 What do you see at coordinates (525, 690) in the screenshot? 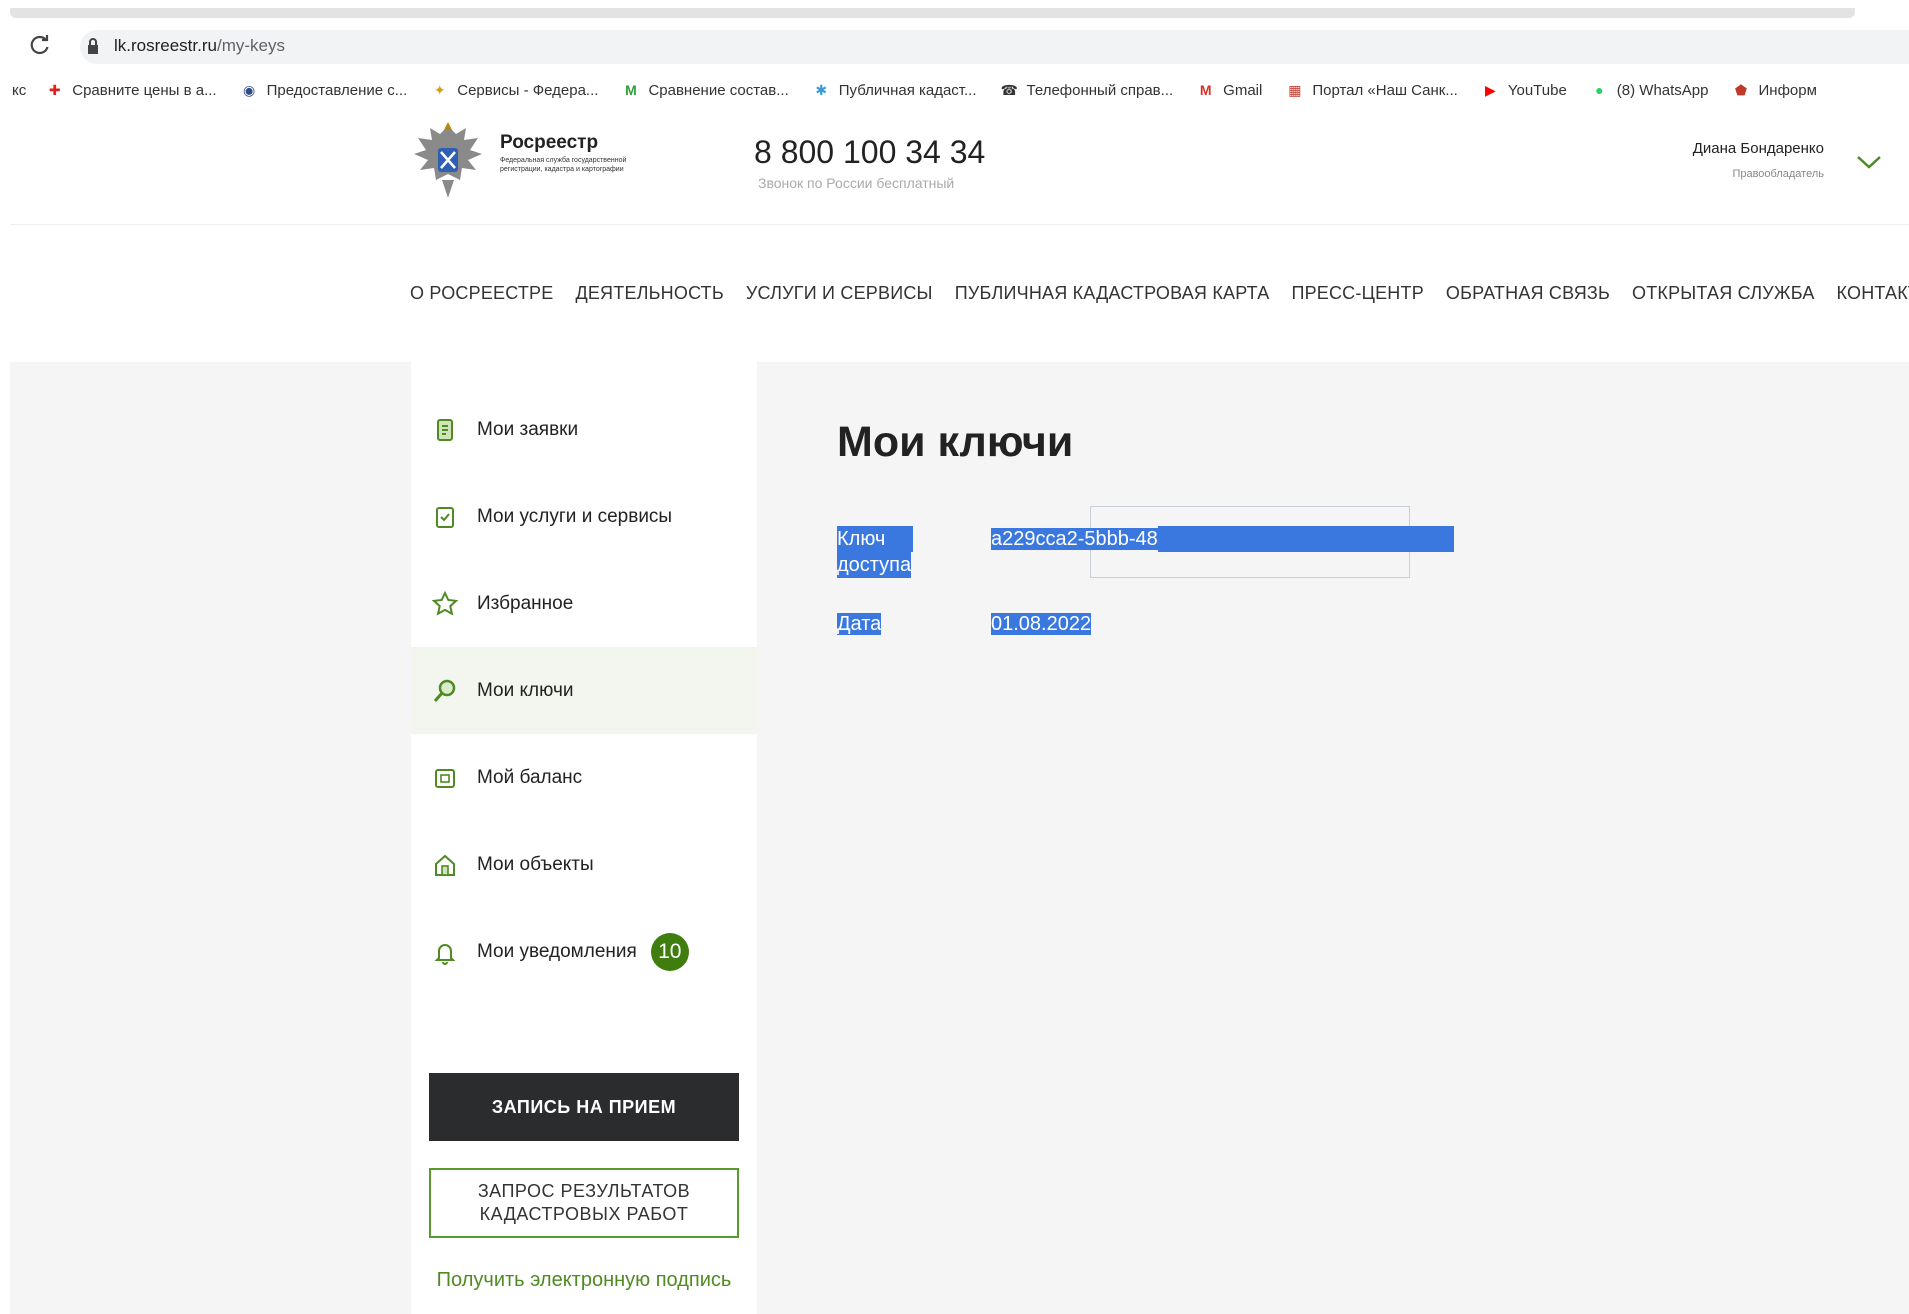
I see `sidebar-item-label: Мои ключи` at bounding box center [525, 690].